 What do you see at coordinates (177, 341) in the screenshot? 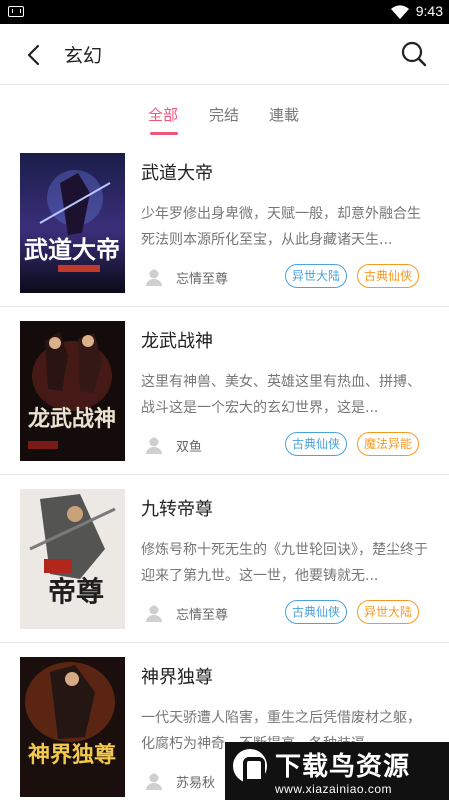
I see `book-title: 龙武战神` at bounding box center [177, 341].